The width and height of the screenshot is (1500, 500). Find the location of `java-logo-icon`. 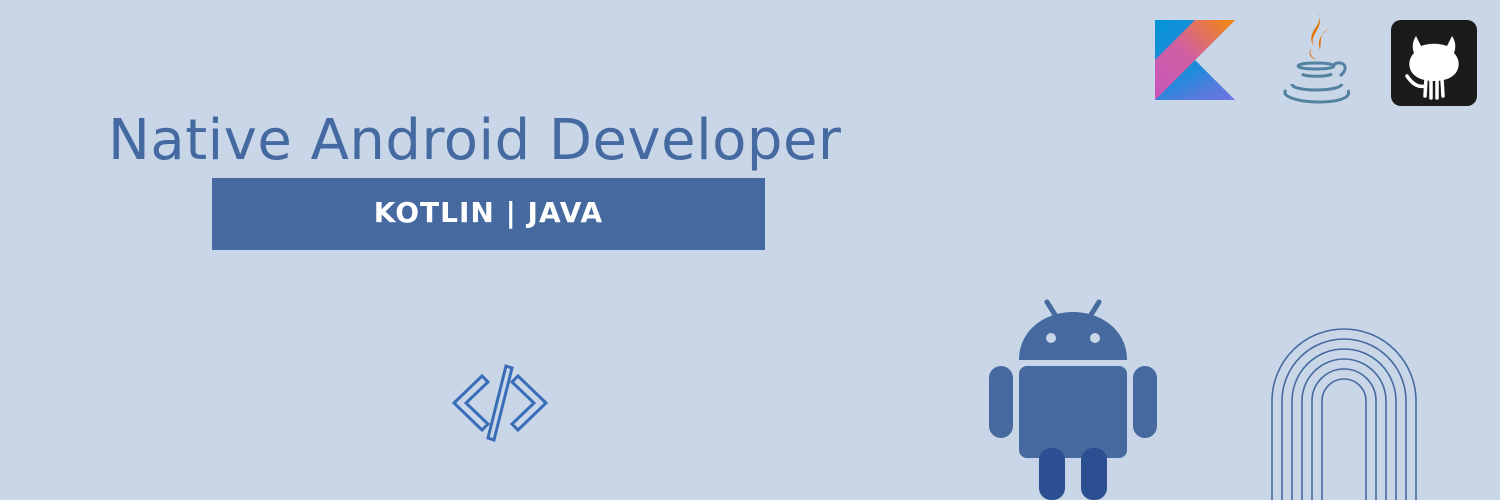

java-logo-icon is located at coordinates (1317, 58).